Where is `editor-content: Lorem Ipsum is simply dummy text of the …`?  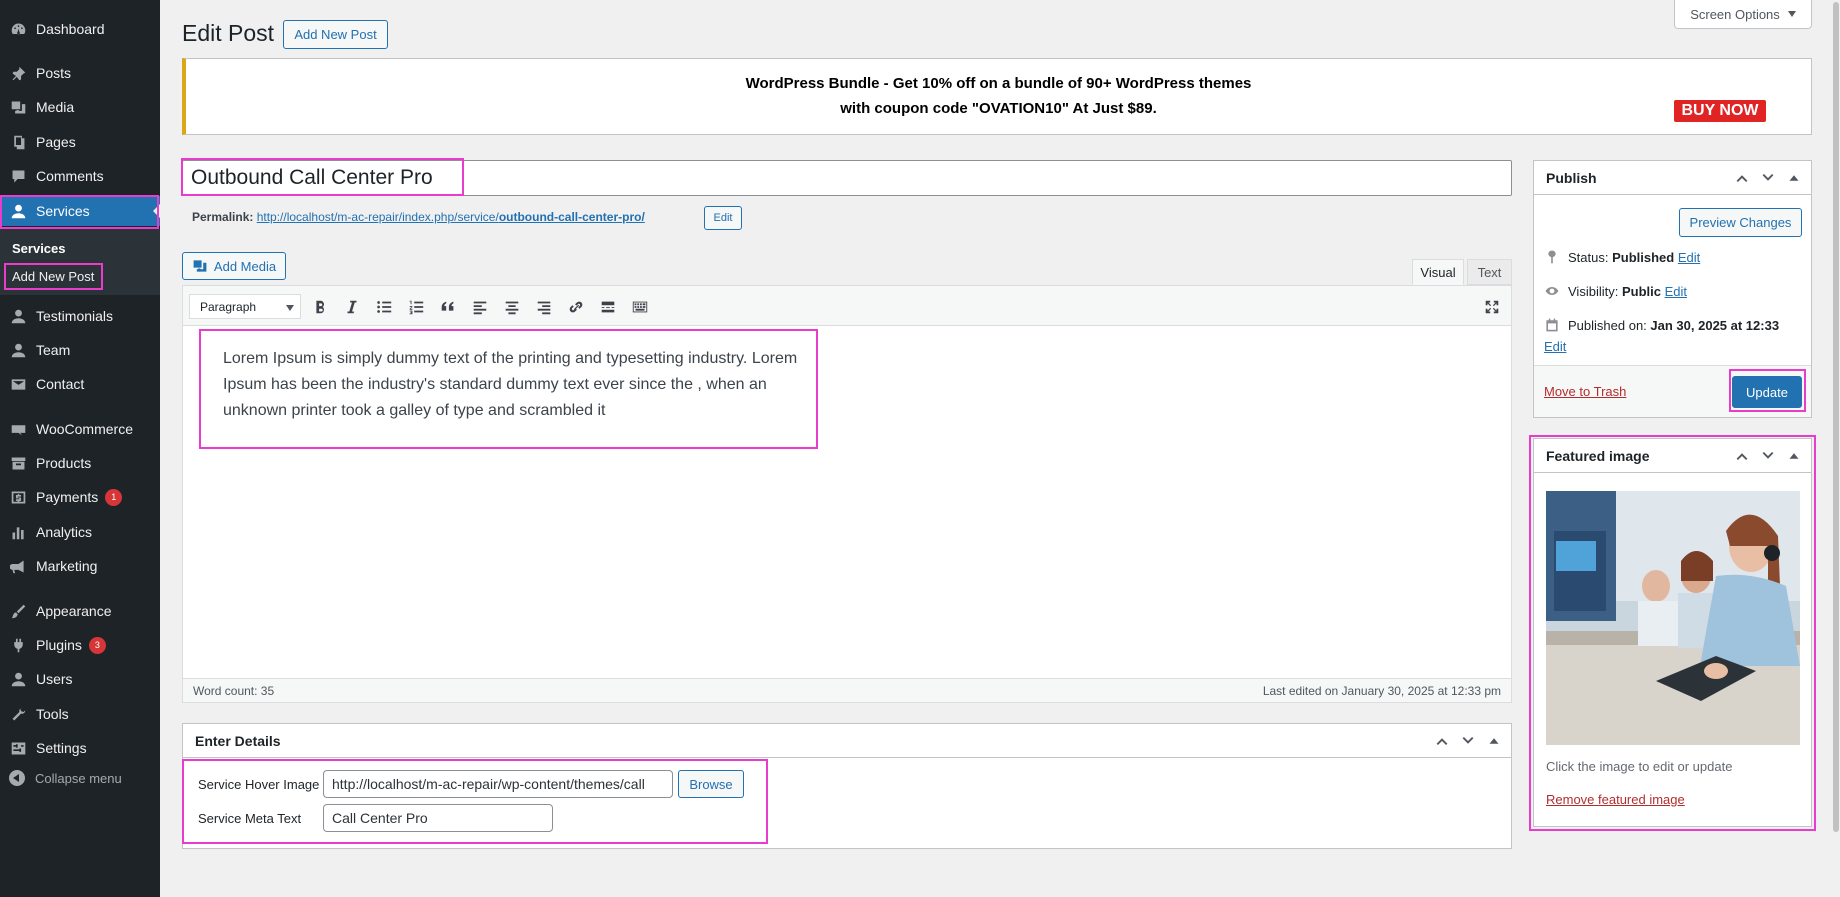
editor-content: Lorem Ipsum is simply dummy text of the … is located at coordinates (513, 385).